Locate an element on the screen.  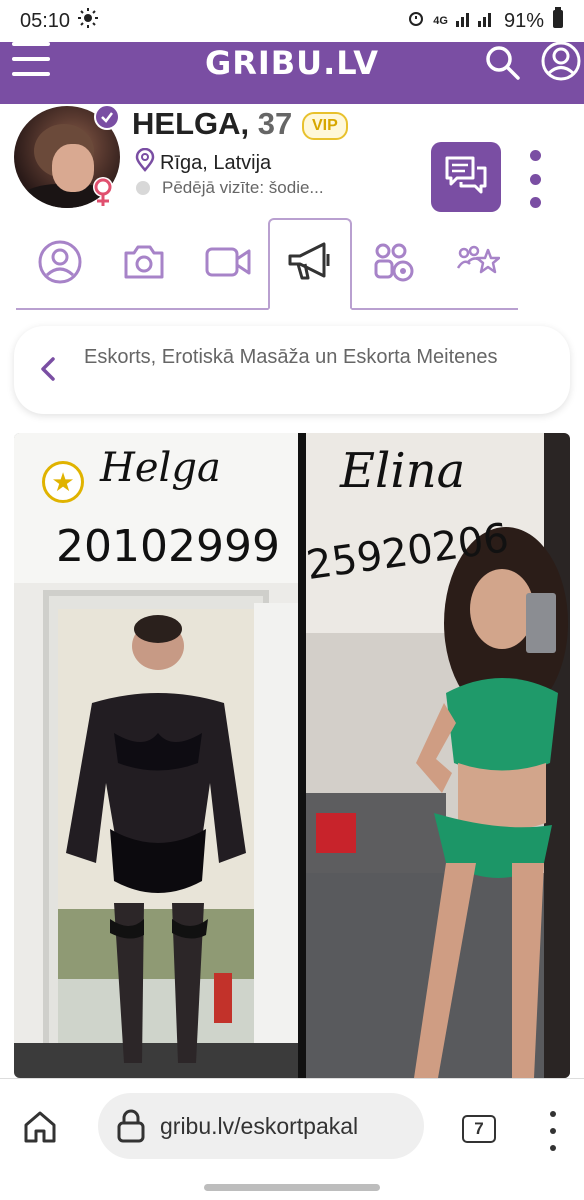
profile-icon is located at coordinates (60, 264).